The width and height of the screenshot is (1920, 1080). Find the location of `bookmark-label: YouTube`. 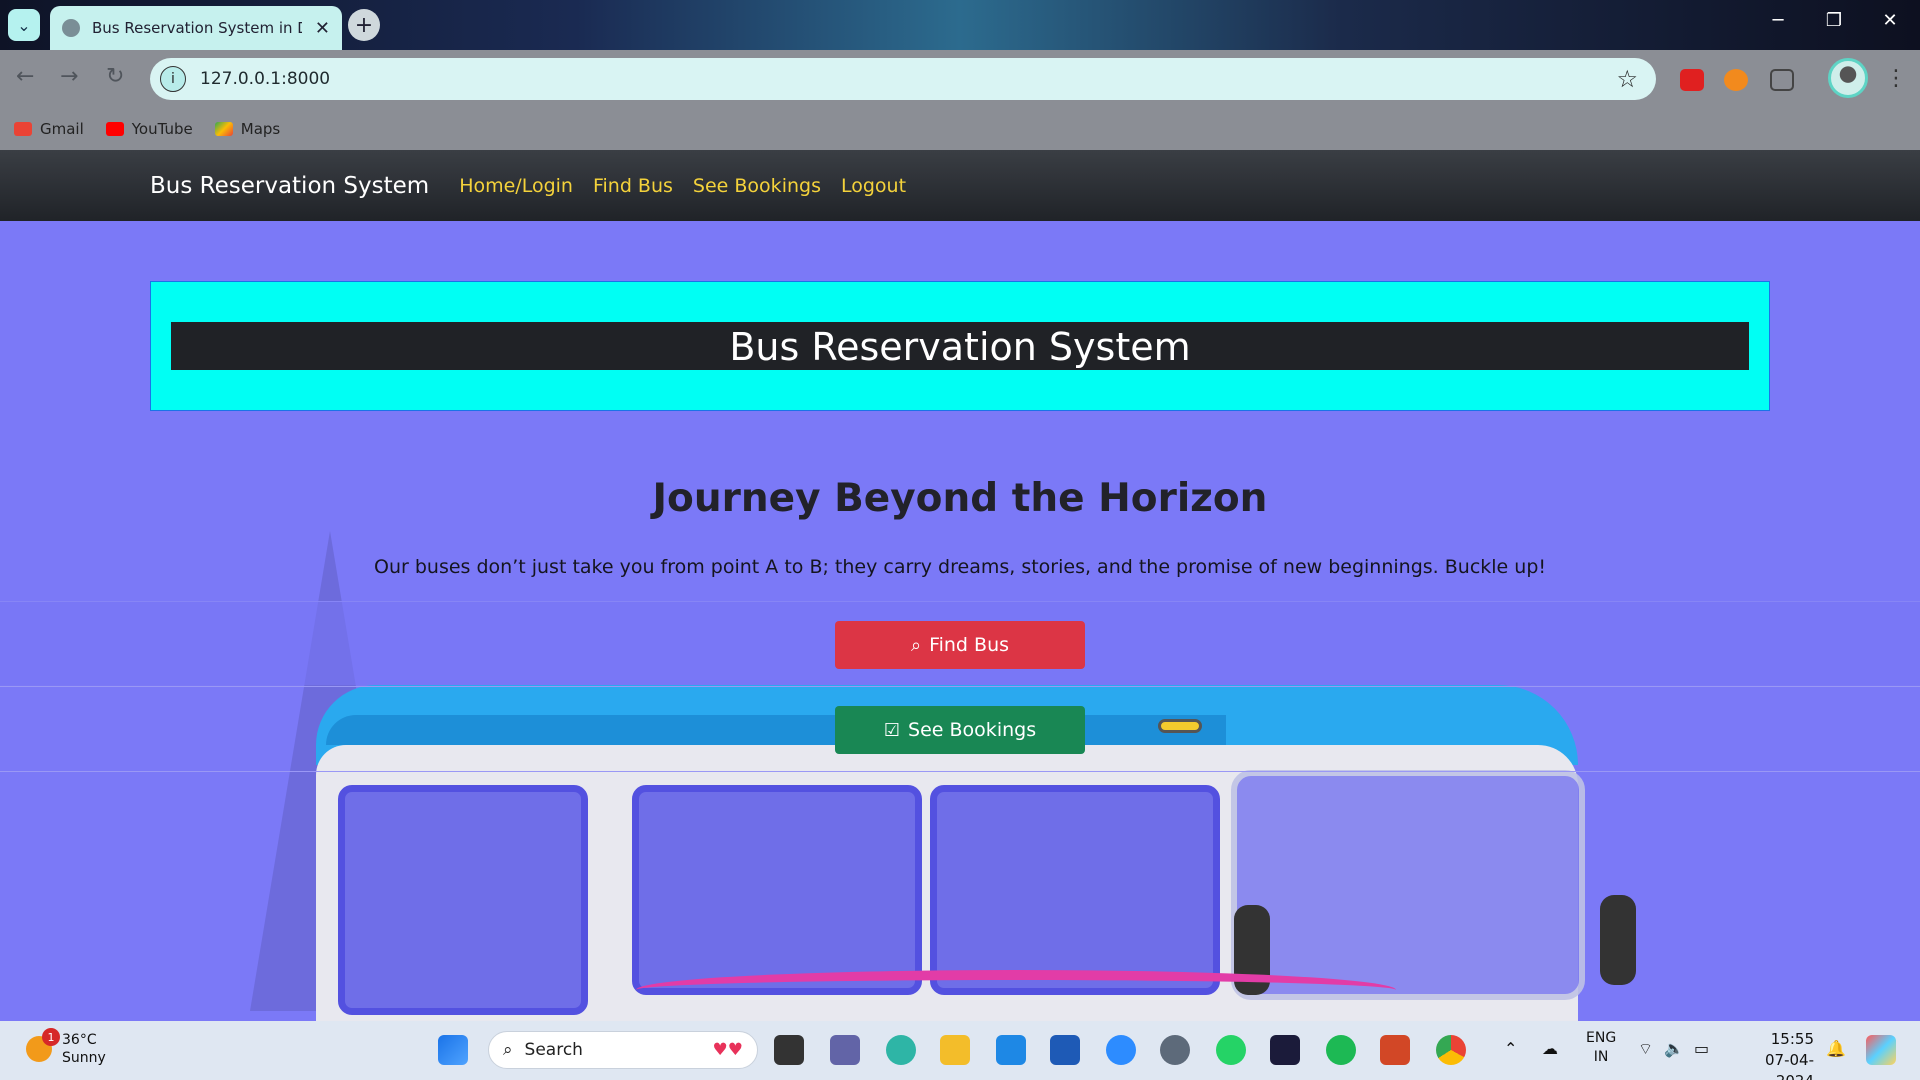

bookmark-label: YouTube is located at coordinates (162, 129).